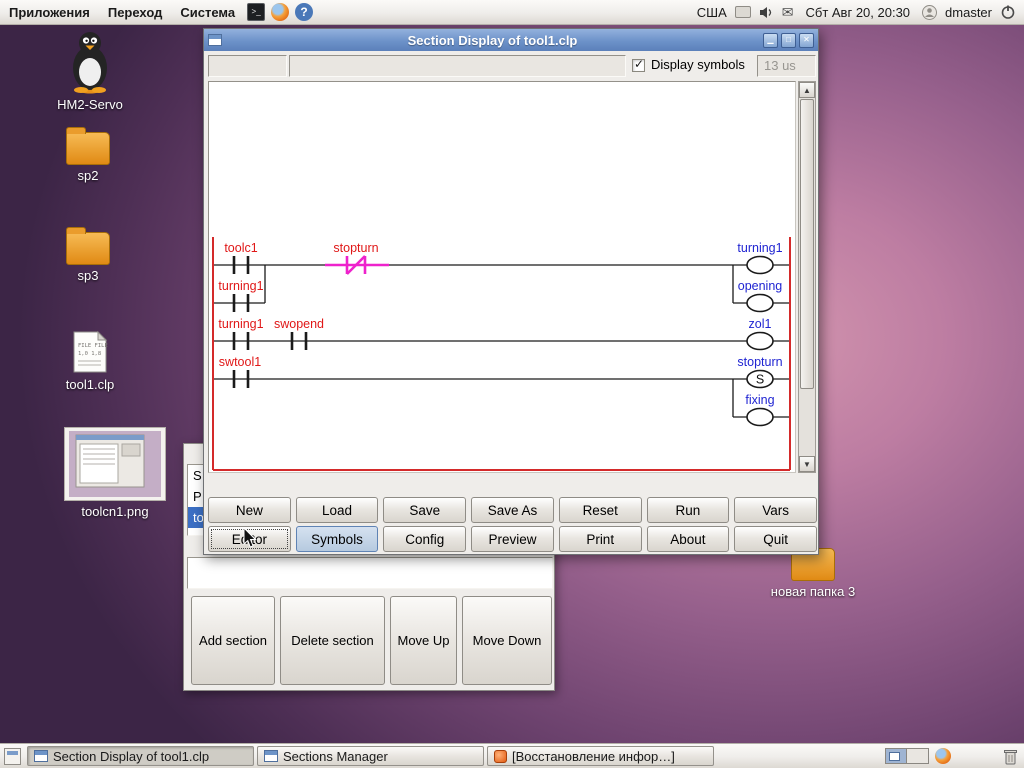 The width and height of the screenshot is (1024, 768). What do you see at coordinates (332, 640) in the screenshot?
I see `delete-section-button: Delete section` at bounding box center [332, 640].